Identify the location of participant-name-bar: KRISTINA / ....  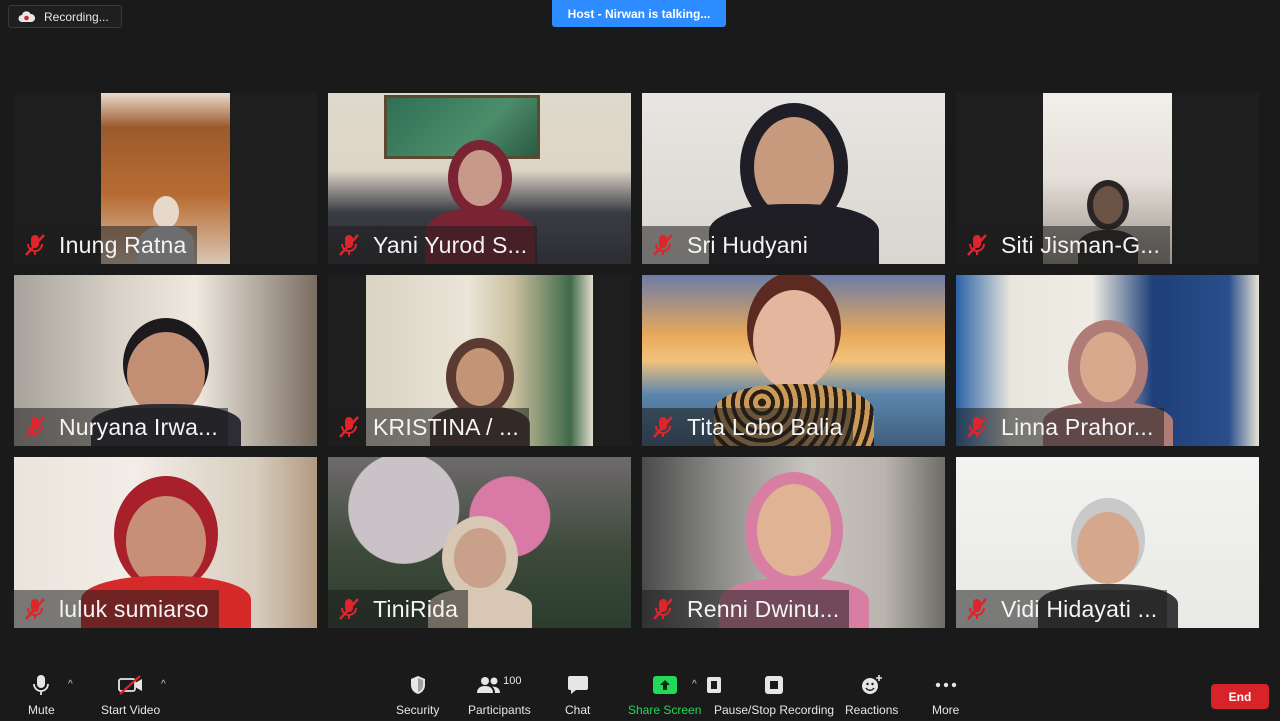
(428, 427).